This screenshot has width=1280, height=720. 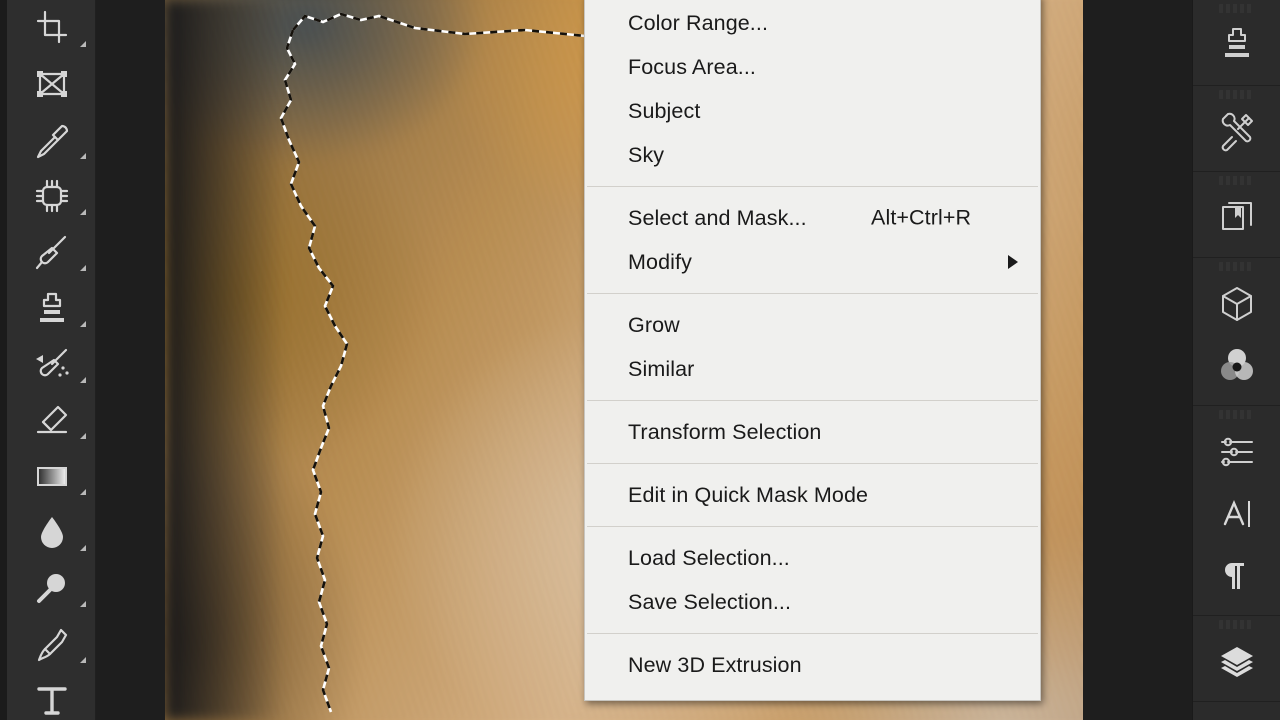 I want to click on libraries-icon, so click(x=1237, y=218).